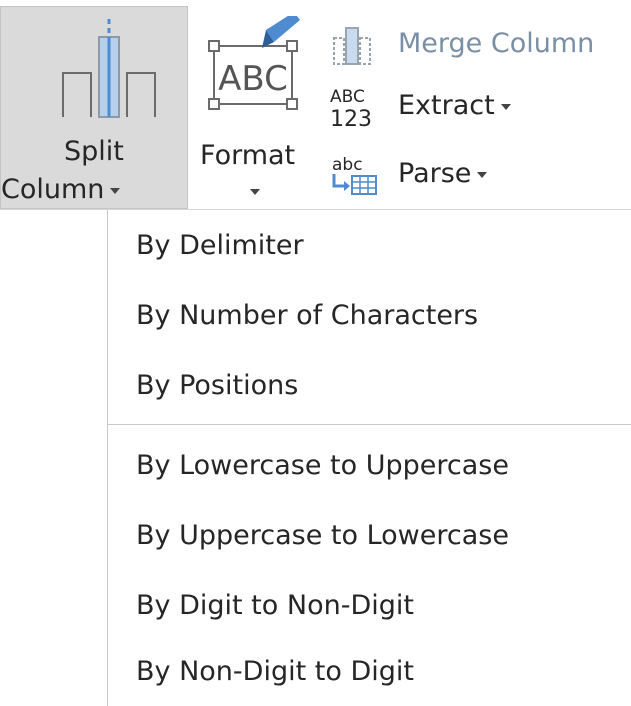 The height and width of the screenshot is (706, 631). I want to click on menu-item-label: By Positions, so click(217, 385).